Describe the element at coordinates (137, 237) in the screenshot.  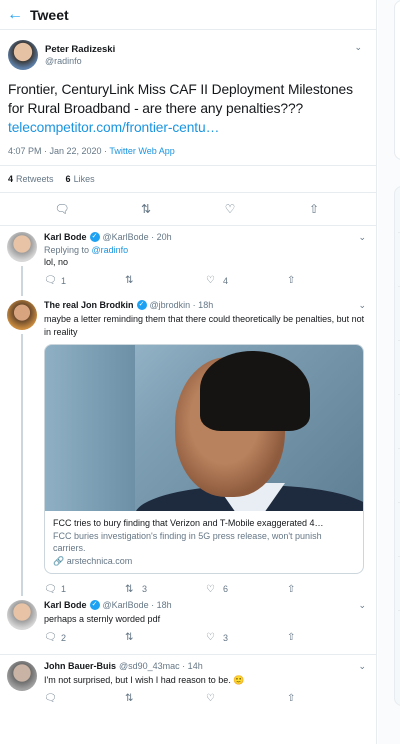
I see `reply-author-handle: @KarlBode · 20h` at that location.